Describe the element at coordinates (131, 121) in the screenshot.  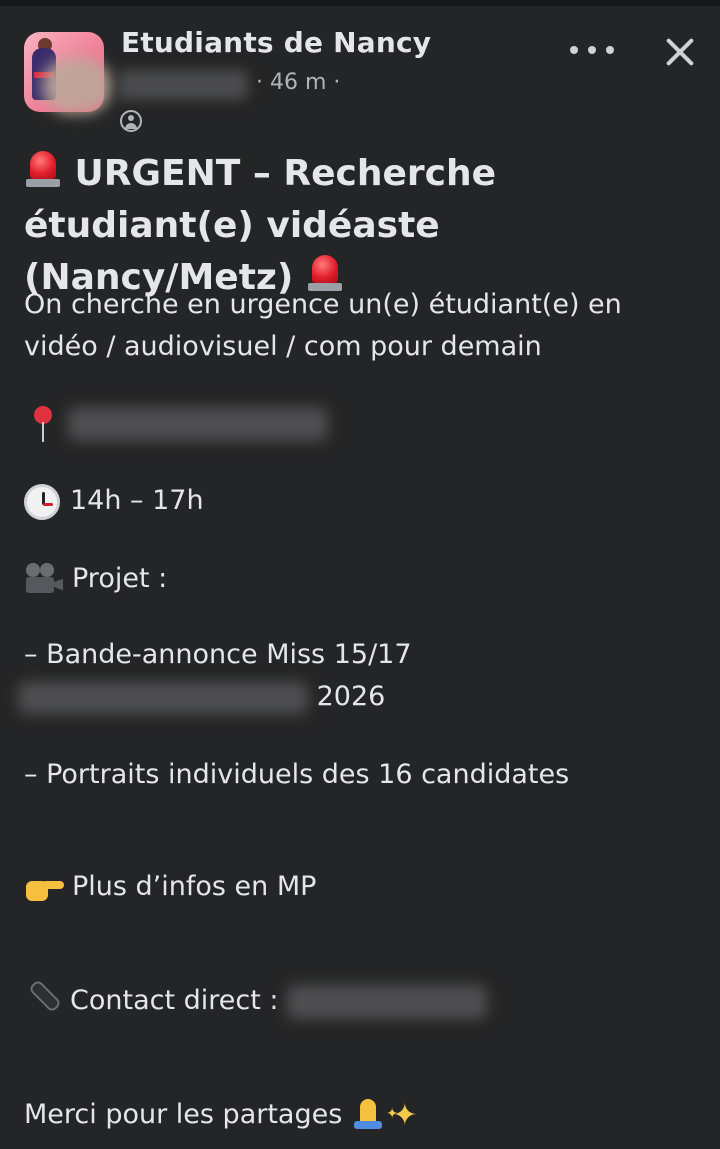
I see `audience-icon` at that location.